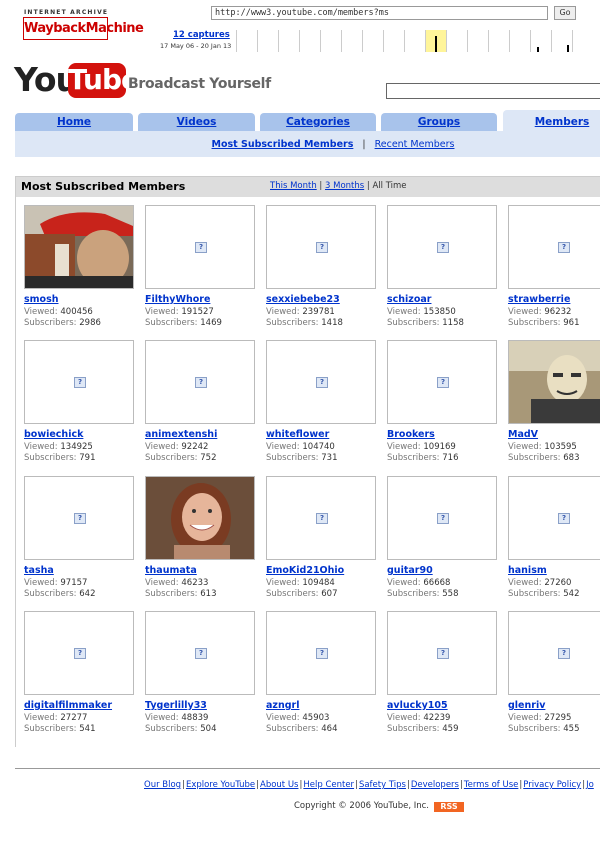 The height and width of the screenshot is (845, 600). I want to click on tab-members: Members, so click(551, 120).